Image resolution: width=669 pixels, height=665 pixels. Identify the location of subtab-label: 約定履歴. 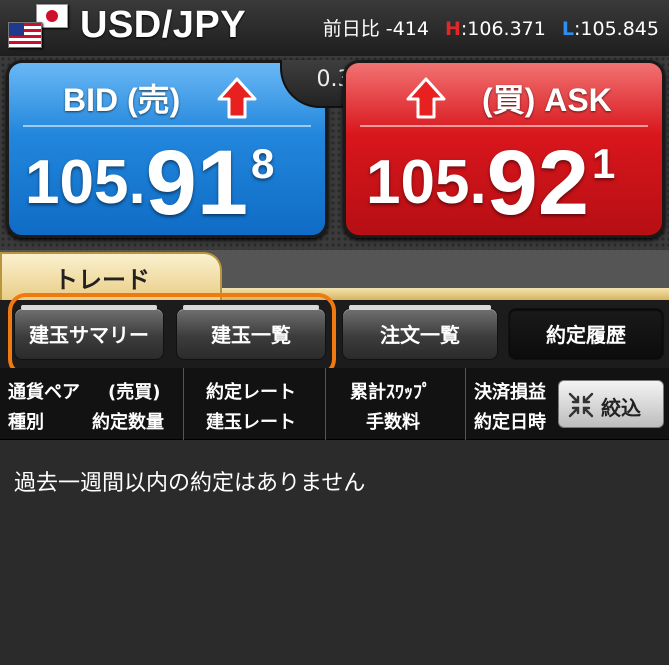
(586, 335).